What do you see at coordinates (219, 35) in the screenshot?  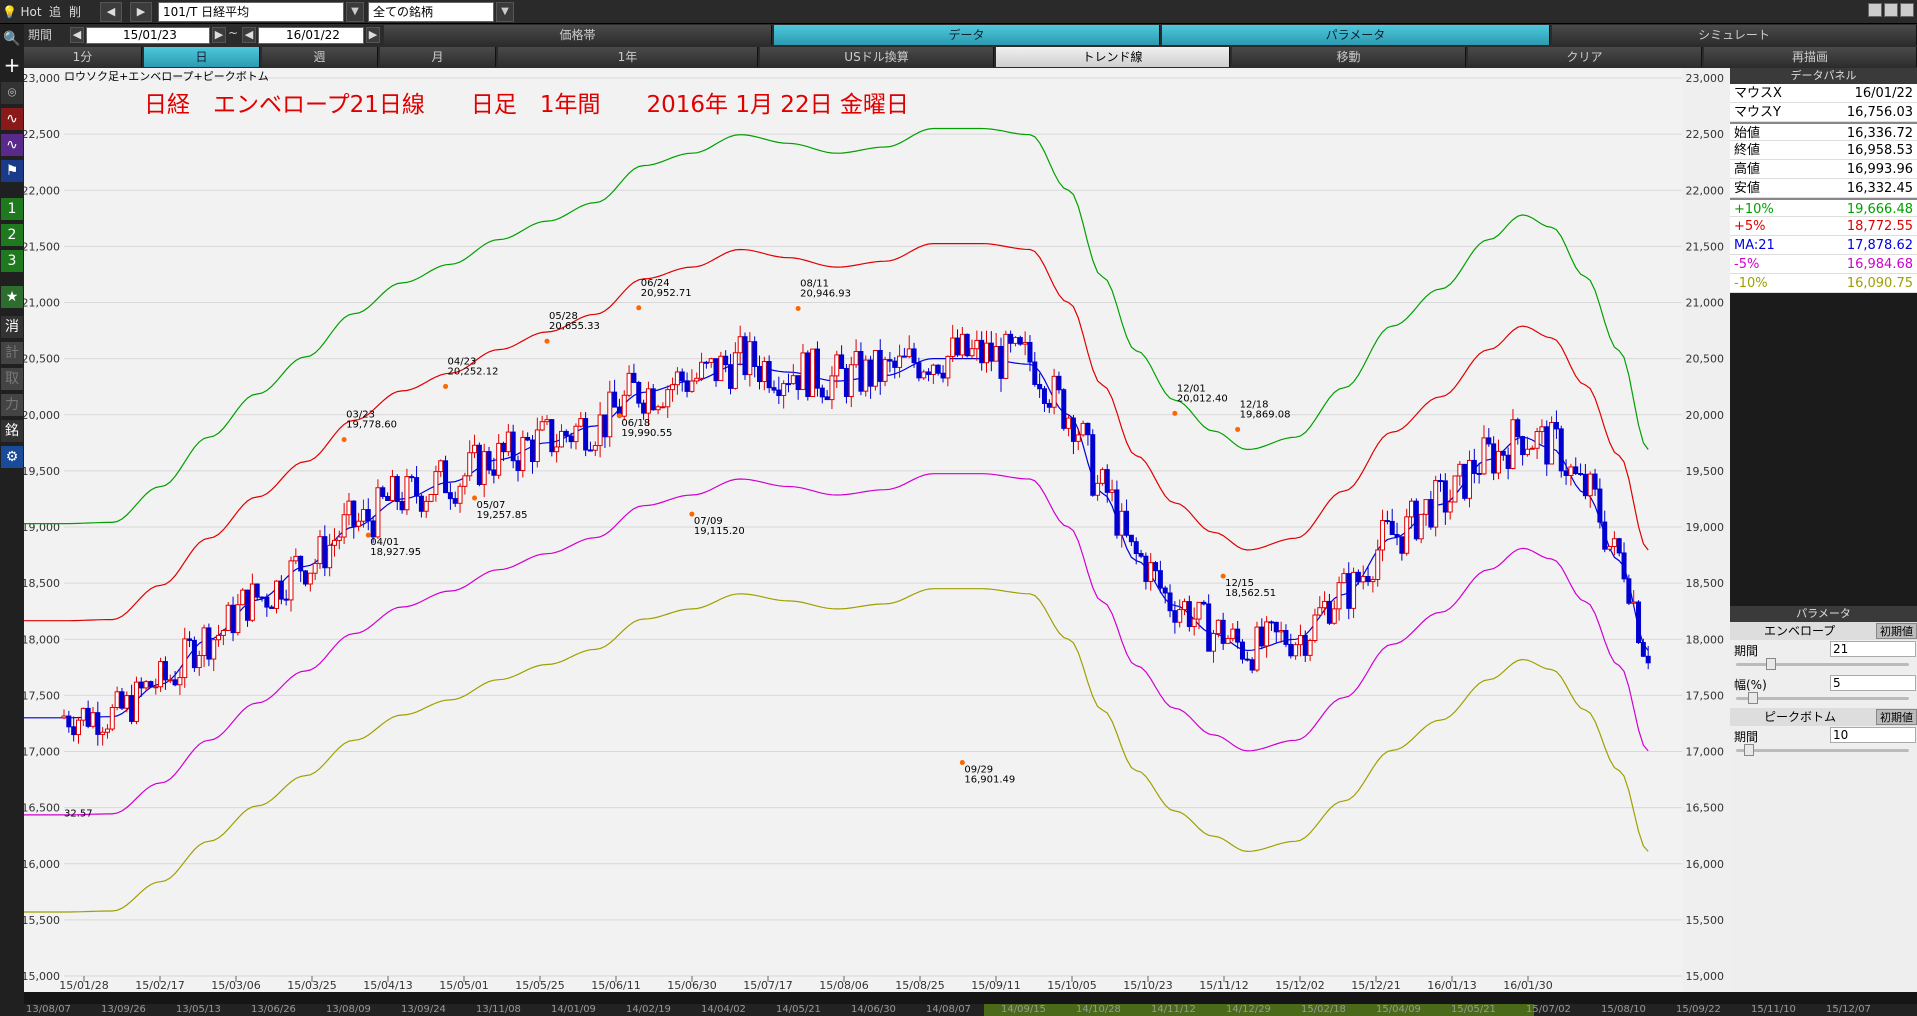 I see `from-next-button: ▶` at bounding box center [219, 35].